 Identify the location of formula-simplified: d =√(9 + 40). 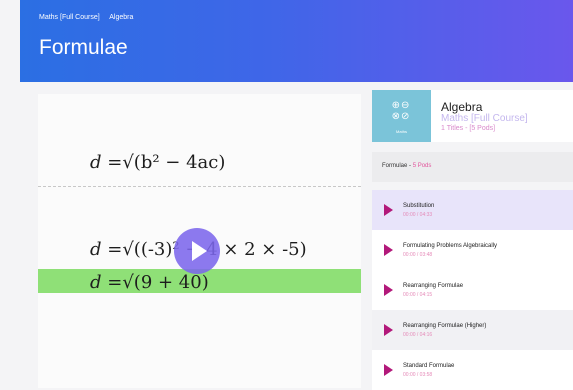
(149, 282).